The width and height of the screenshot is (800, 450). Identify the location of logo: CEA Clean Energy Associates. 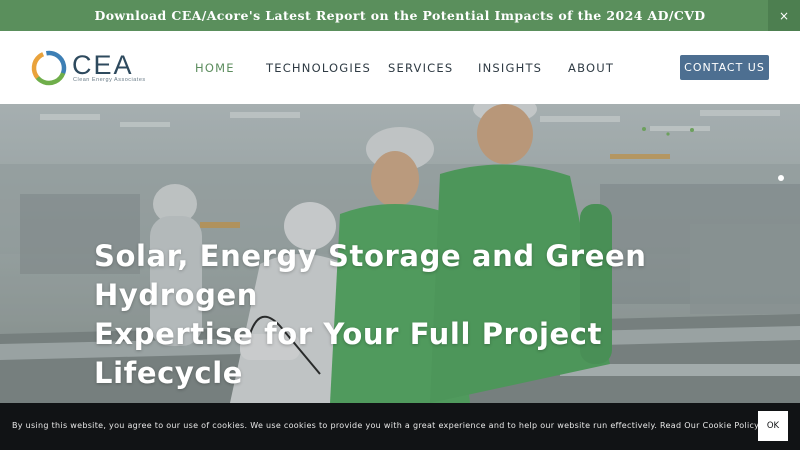
(87, 68).